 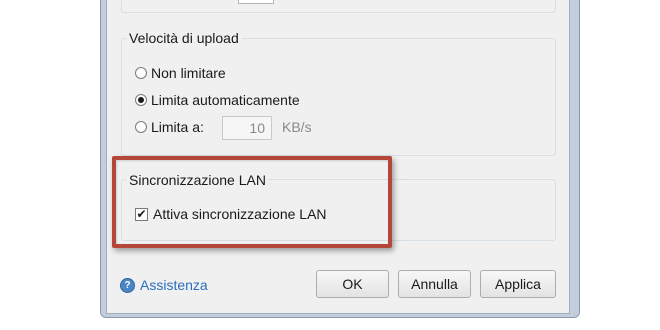 I want to click on help-link-label: Assistenza, so click(x=174, y=285).